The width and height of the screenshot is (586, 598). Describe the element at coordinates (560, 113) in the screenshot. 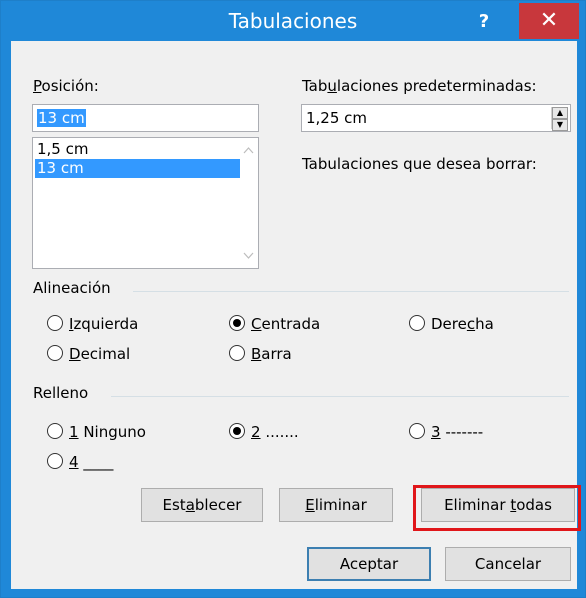

I see `spin-up-icon: ▲` at that location.